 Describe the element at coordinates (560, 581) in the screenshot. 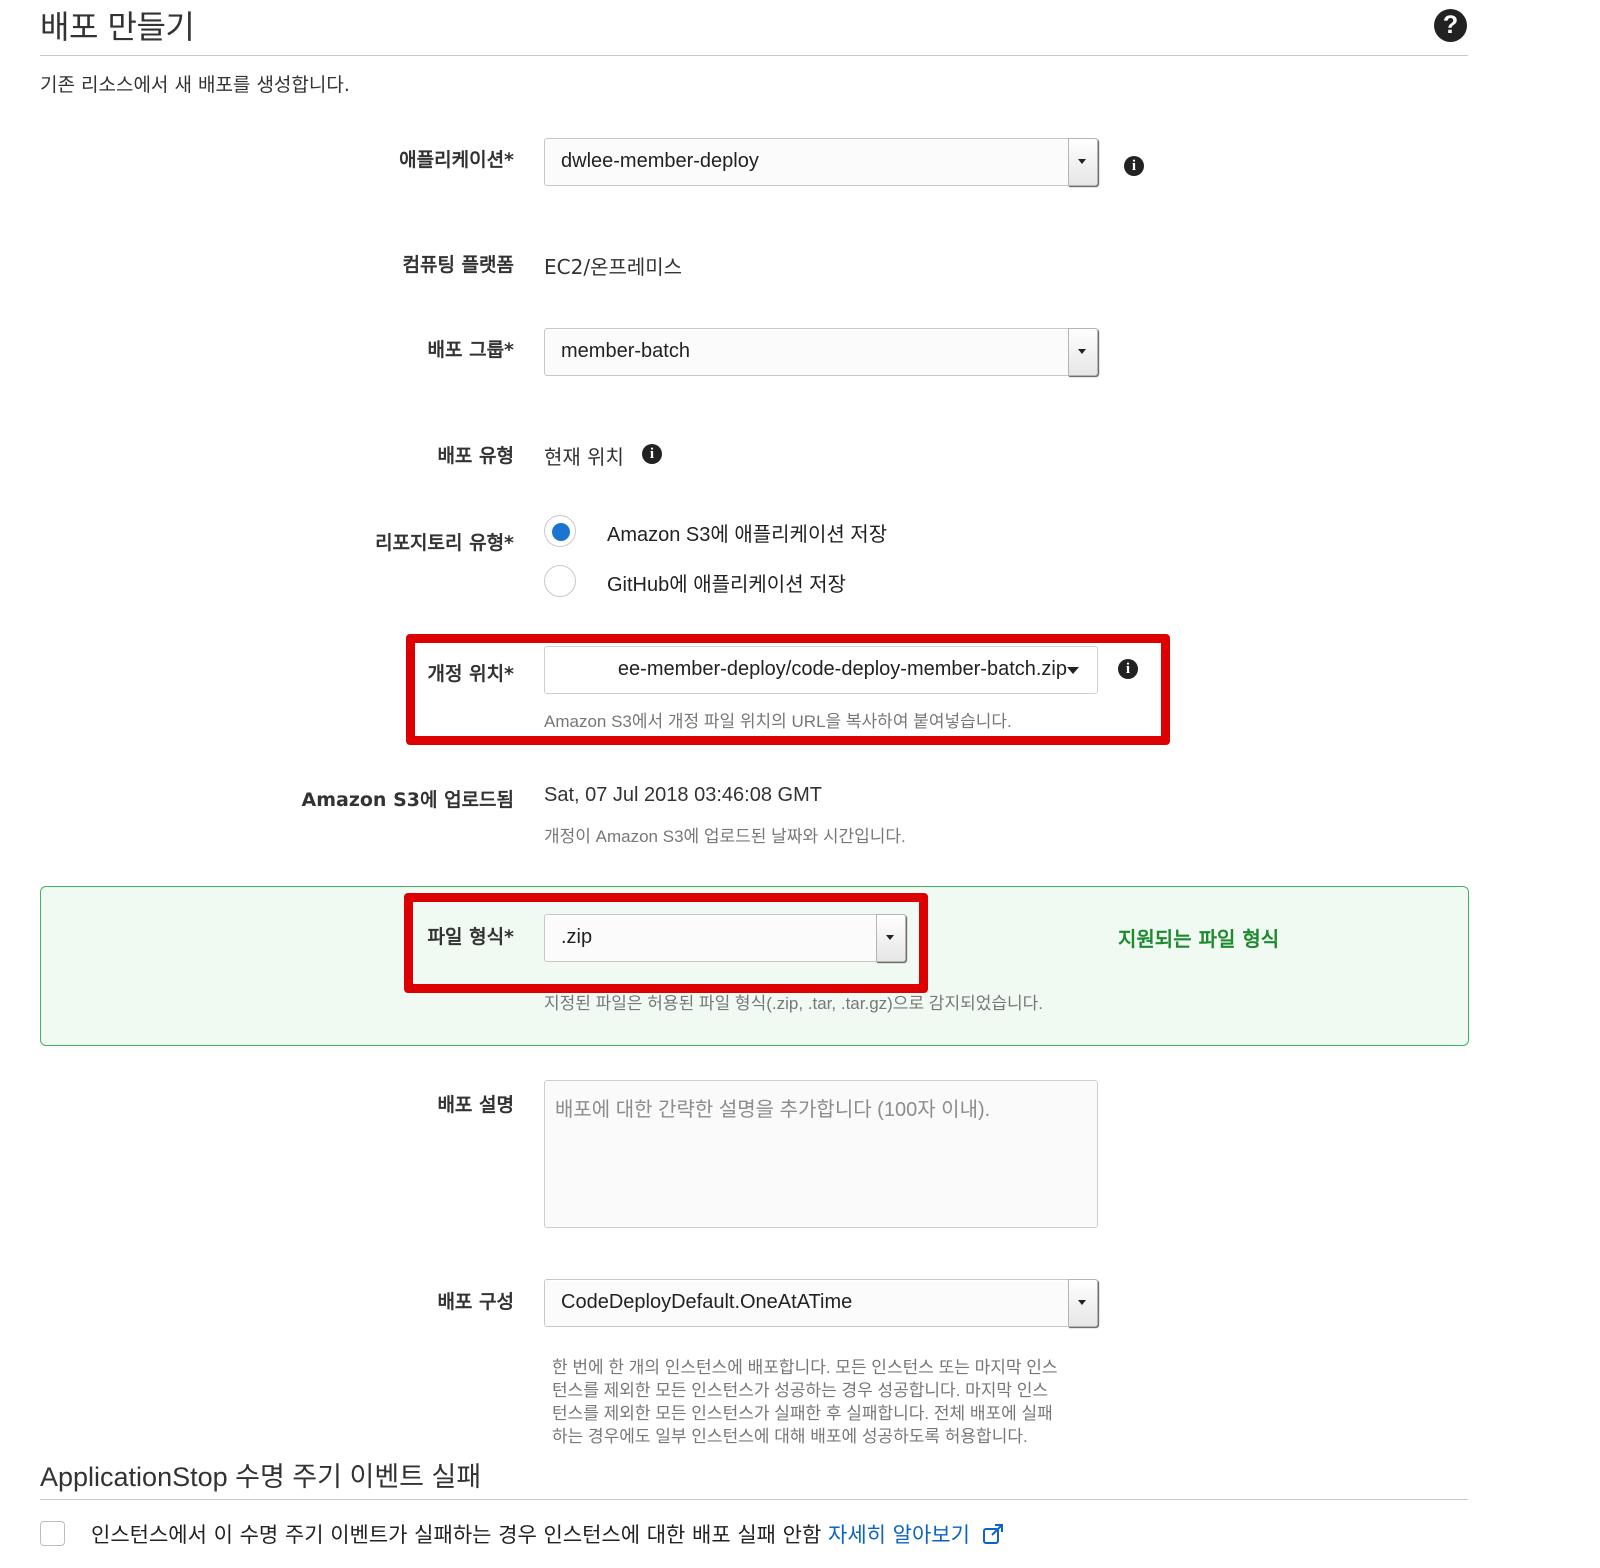

I see `radio-github` at that location.